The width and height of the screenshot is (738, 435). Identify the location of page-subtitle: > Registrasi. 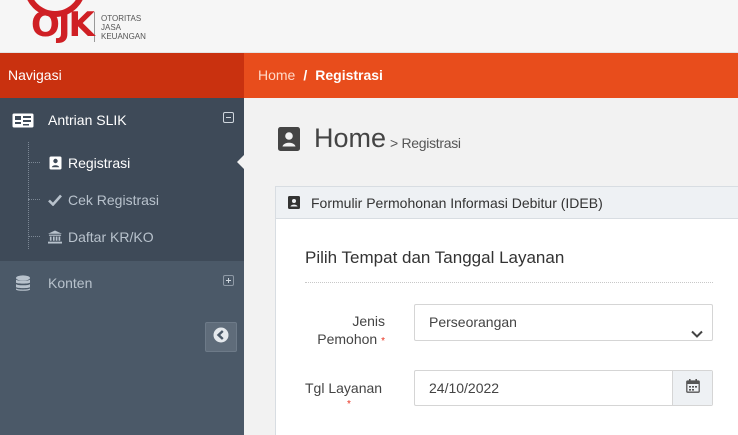
(425, 142).